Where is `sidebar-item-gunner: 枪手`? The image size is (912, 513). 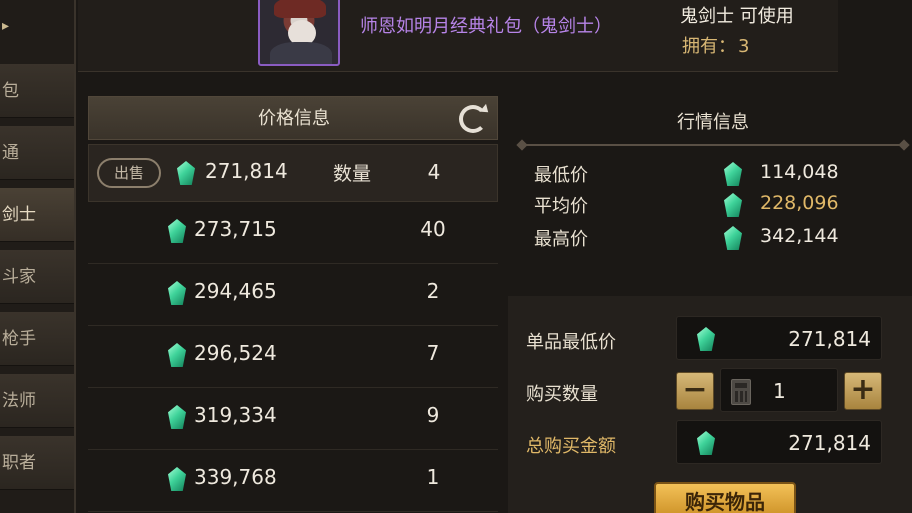
sidebar-item-gunner: 枪手 is located at coordinates (37, 339).